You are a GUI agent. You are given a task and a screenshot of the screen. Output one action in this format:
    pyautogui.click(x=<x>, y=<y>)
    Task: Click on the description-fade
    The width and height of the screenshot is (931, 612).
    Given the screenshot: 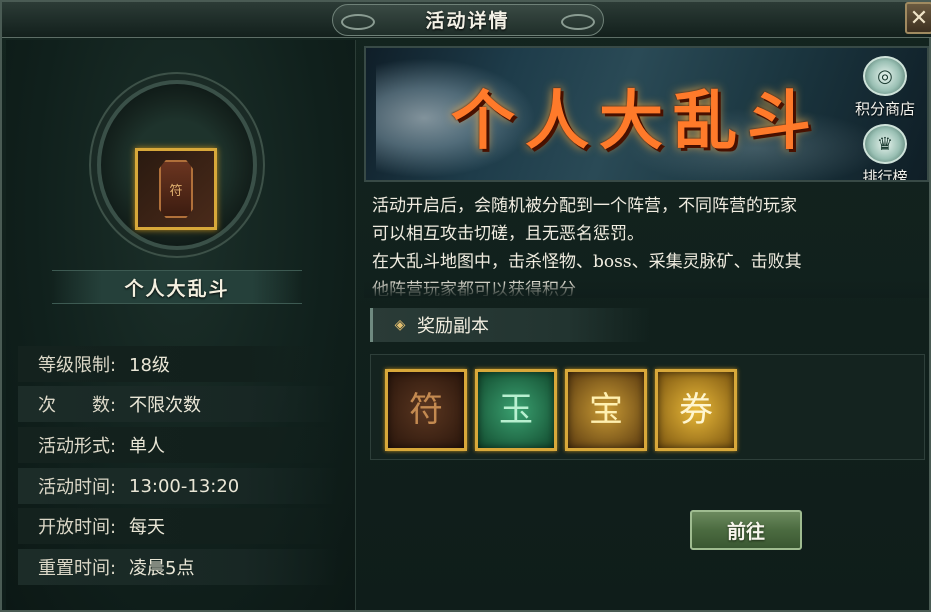 What is the action you would take?
    pyautogui.click(x=646, y=289)
    